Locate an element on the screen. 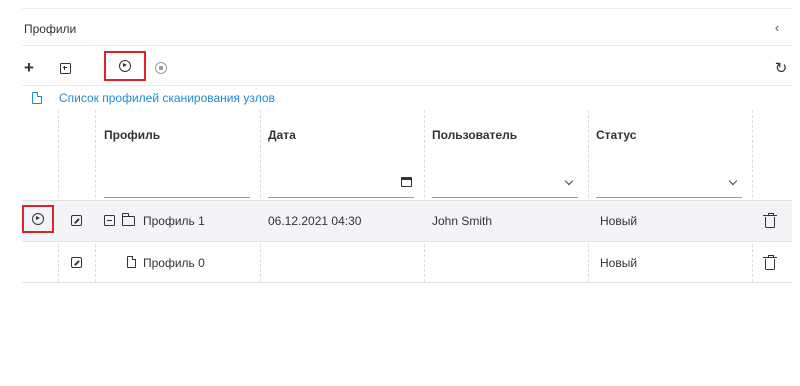  profile-filter-input is located at coordinates (177, 186).